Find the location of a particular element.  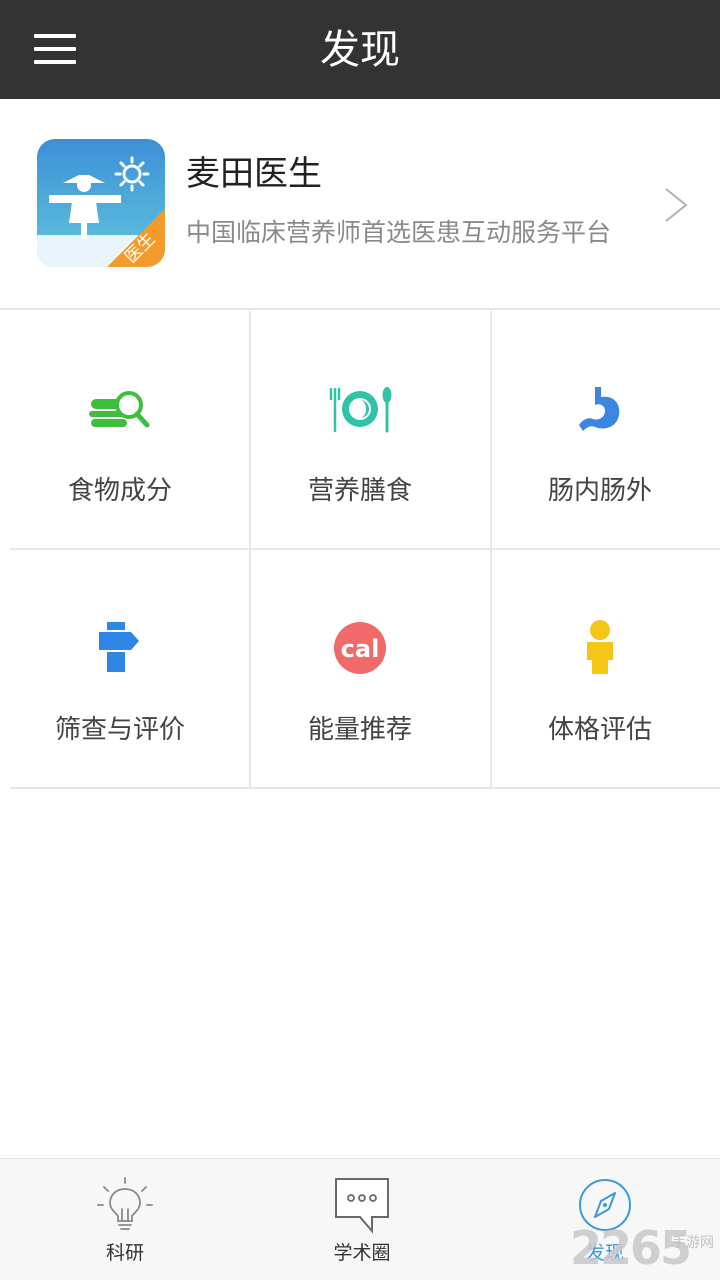

signpost-icon is located at coordinates (119, 647).